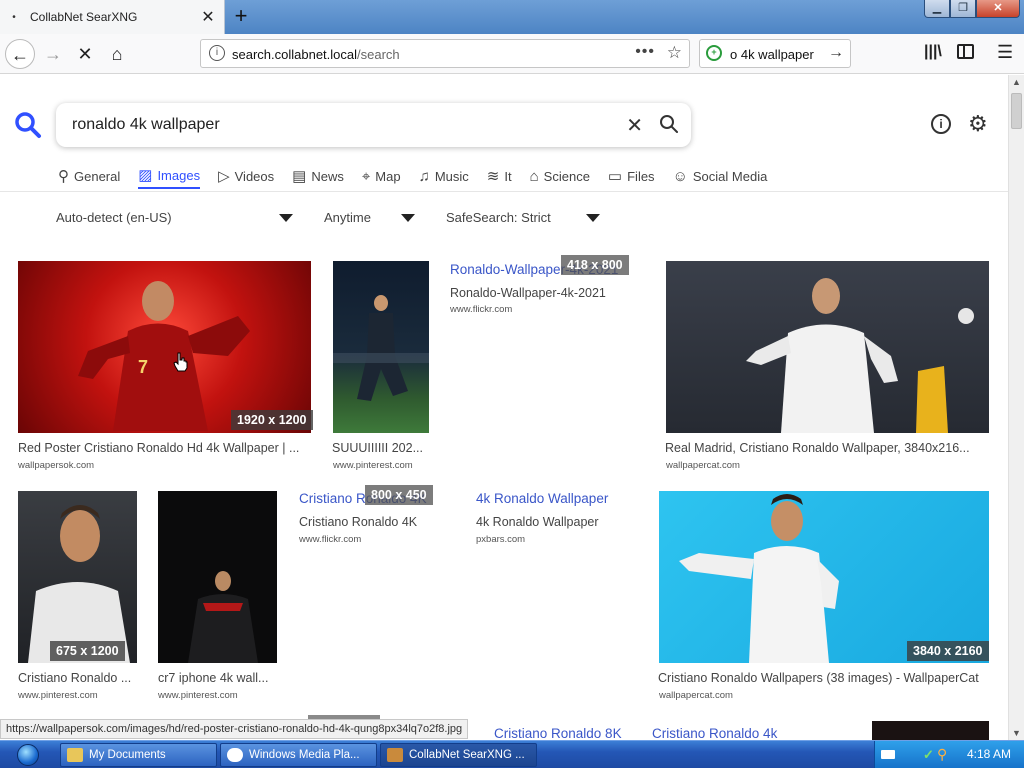  Describe the element at coordinates (674, 53) in the screenshot. I see `bookmark-star-icon: ☆` at that location.